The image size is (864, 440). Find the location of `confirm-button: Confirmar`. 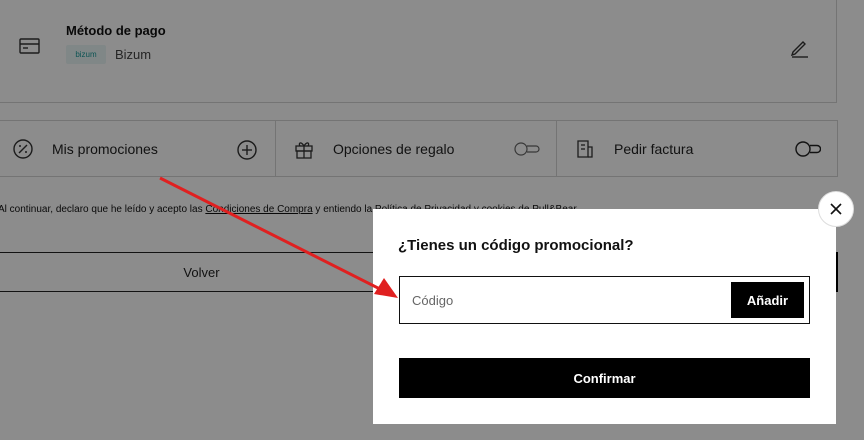

confirm-button: Confirmar is located at coordinates (604, 378).